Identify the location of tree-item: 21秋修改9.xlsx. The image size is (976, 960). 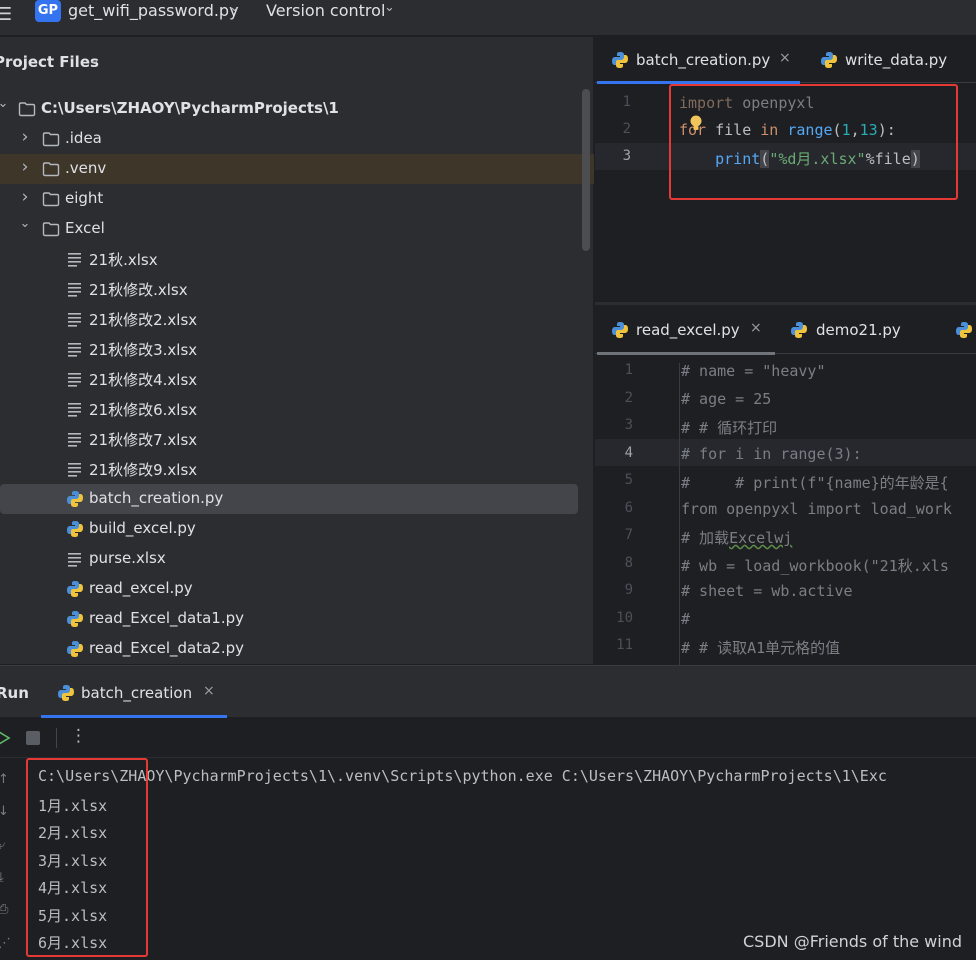
(290, 469).